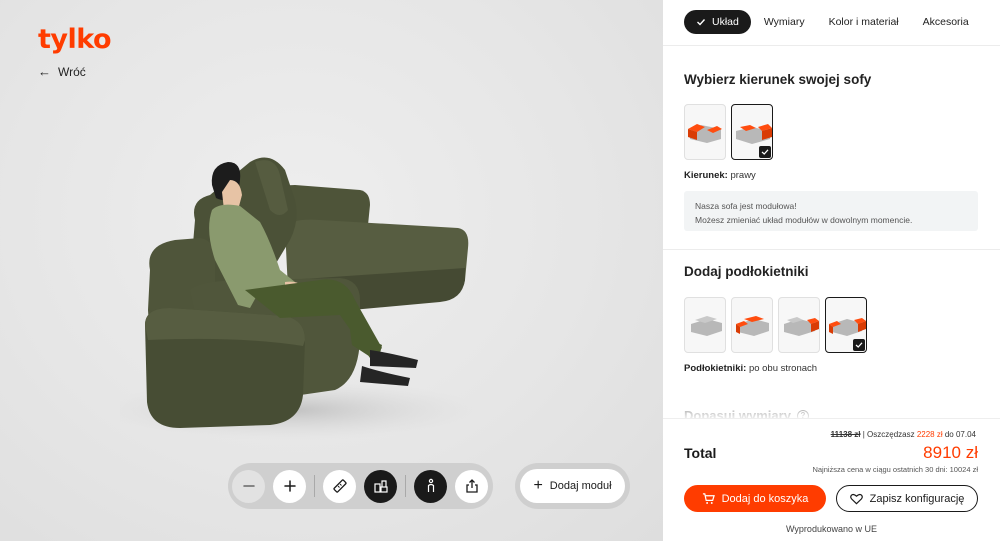 Image resolution: width=1000 pixels, height=541 pixels. Describe the element at coordinates (746, 271) in the screenshot. I see `armrests-title: Dodaj podłokietniki` at that location.